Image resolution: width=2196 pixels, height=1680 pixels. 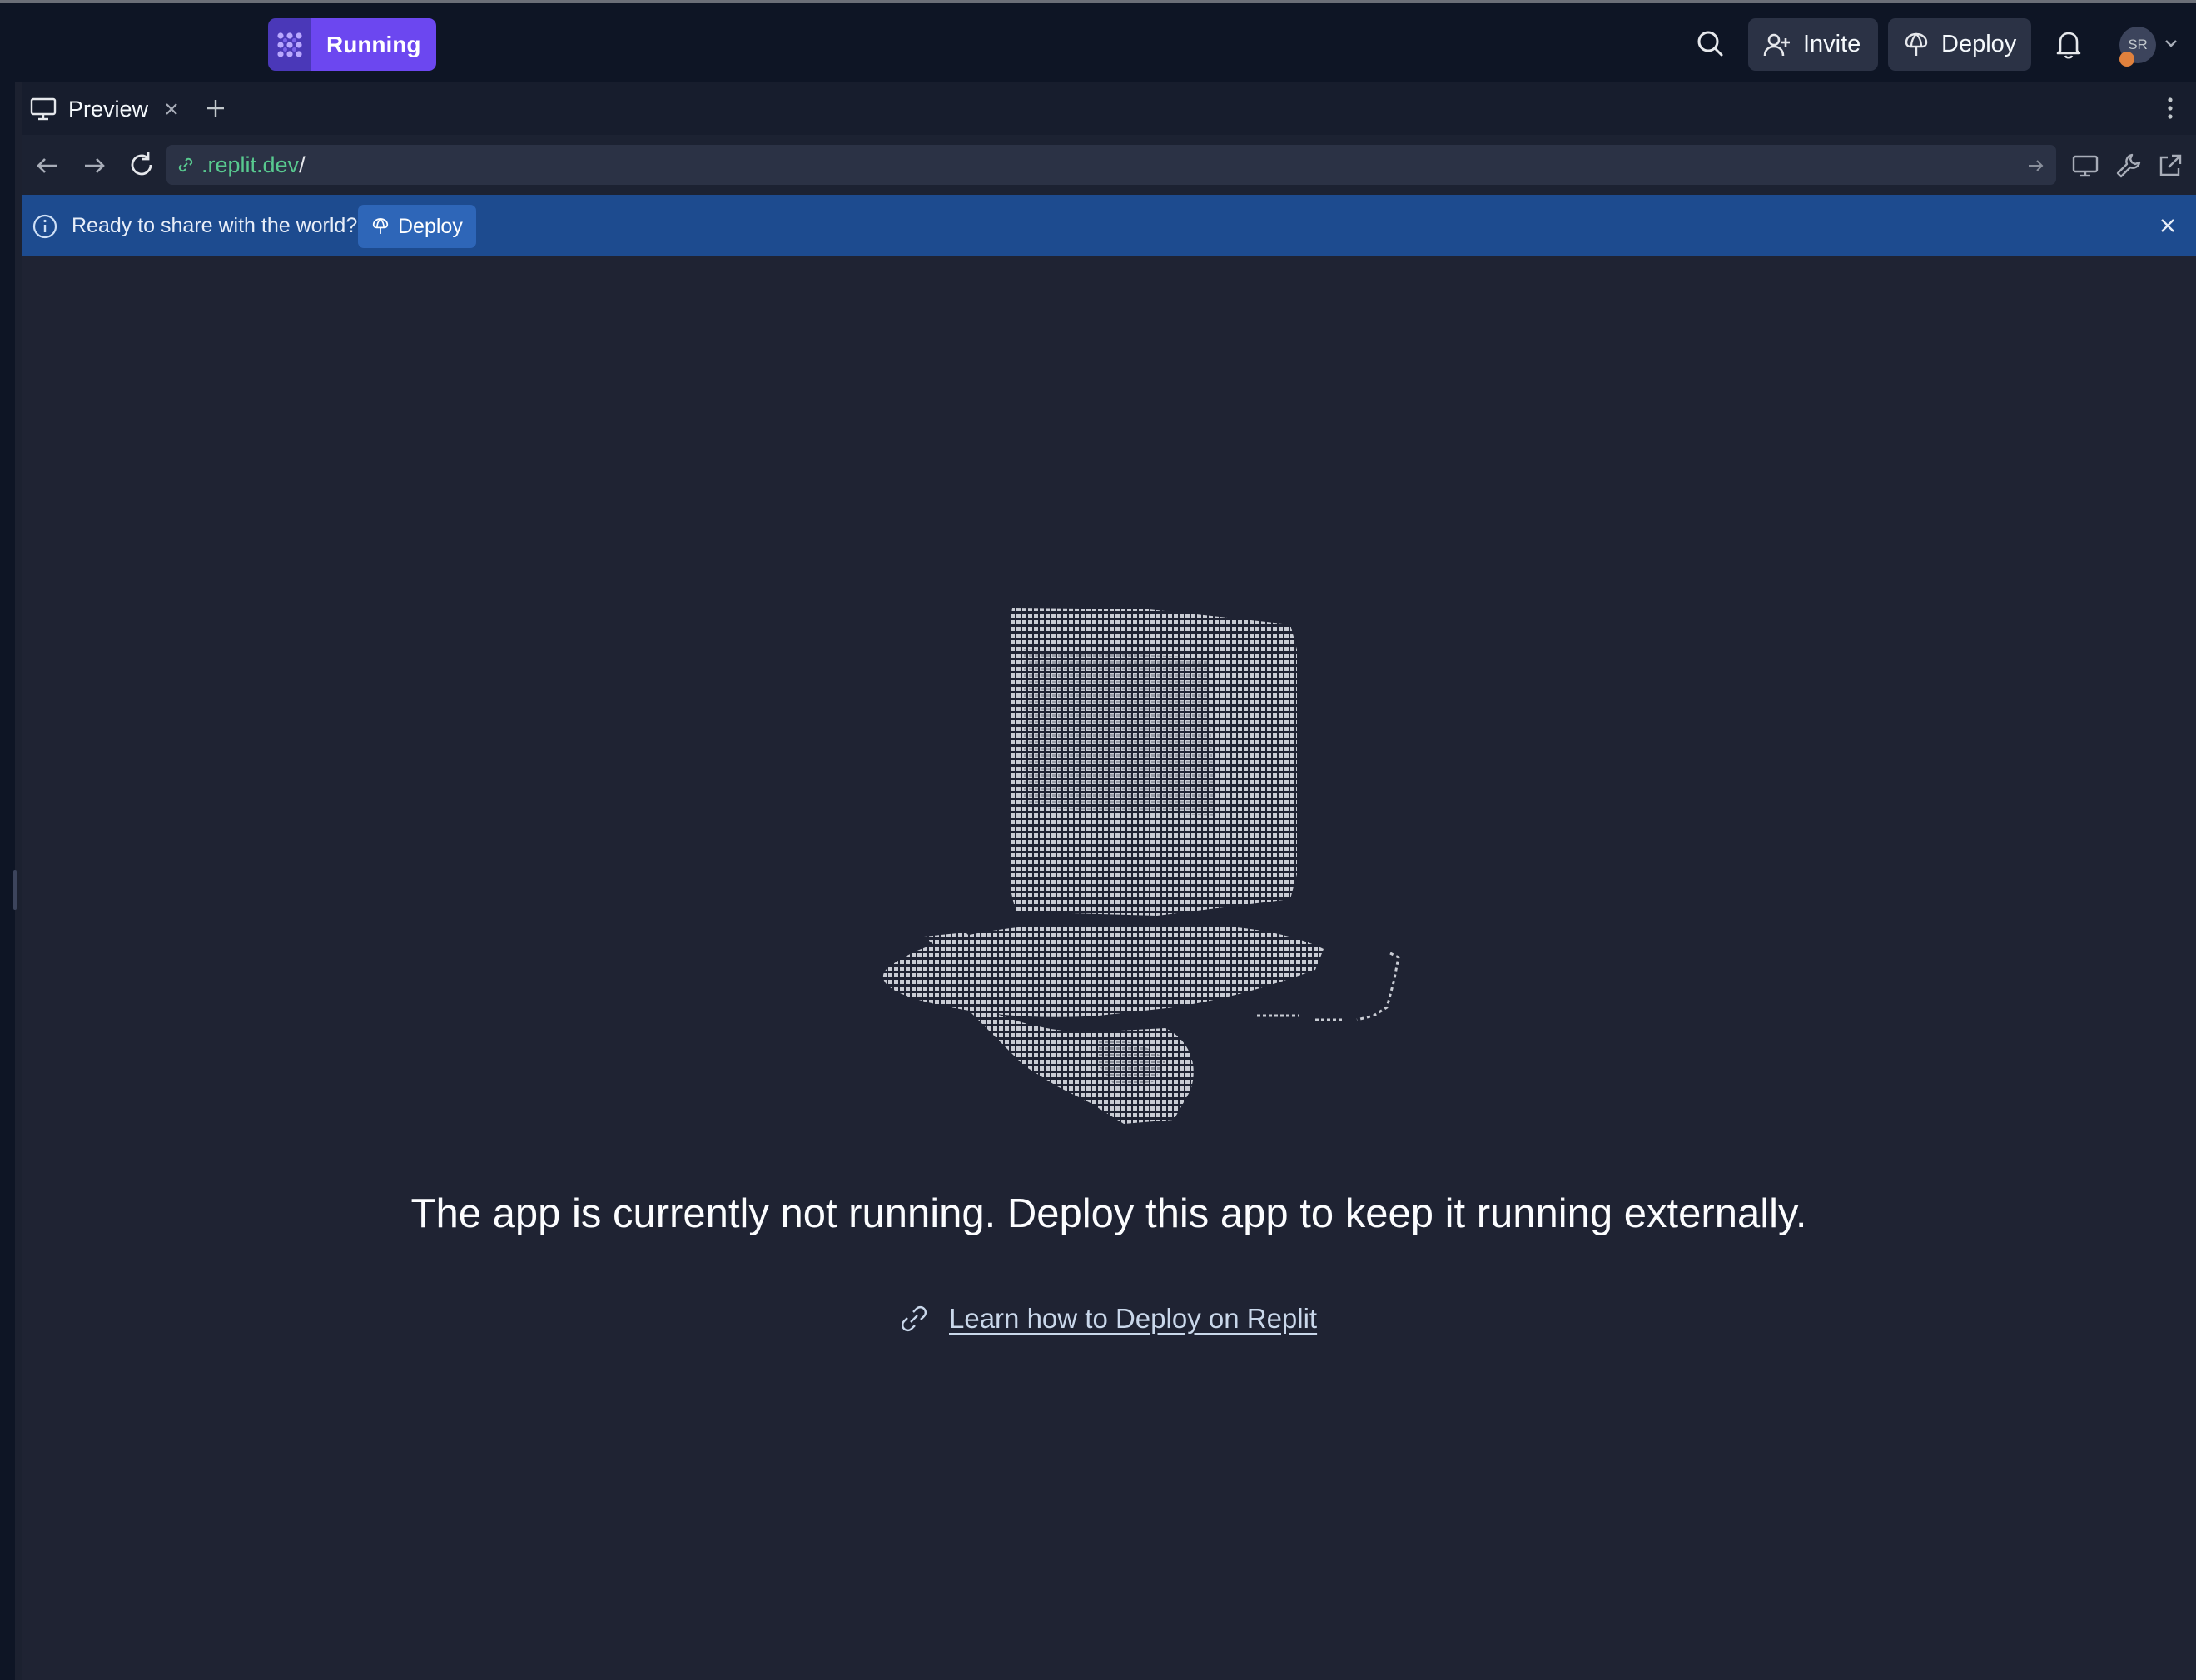 I want to click on invite-label: Invite, so click(x=1832, y=44).